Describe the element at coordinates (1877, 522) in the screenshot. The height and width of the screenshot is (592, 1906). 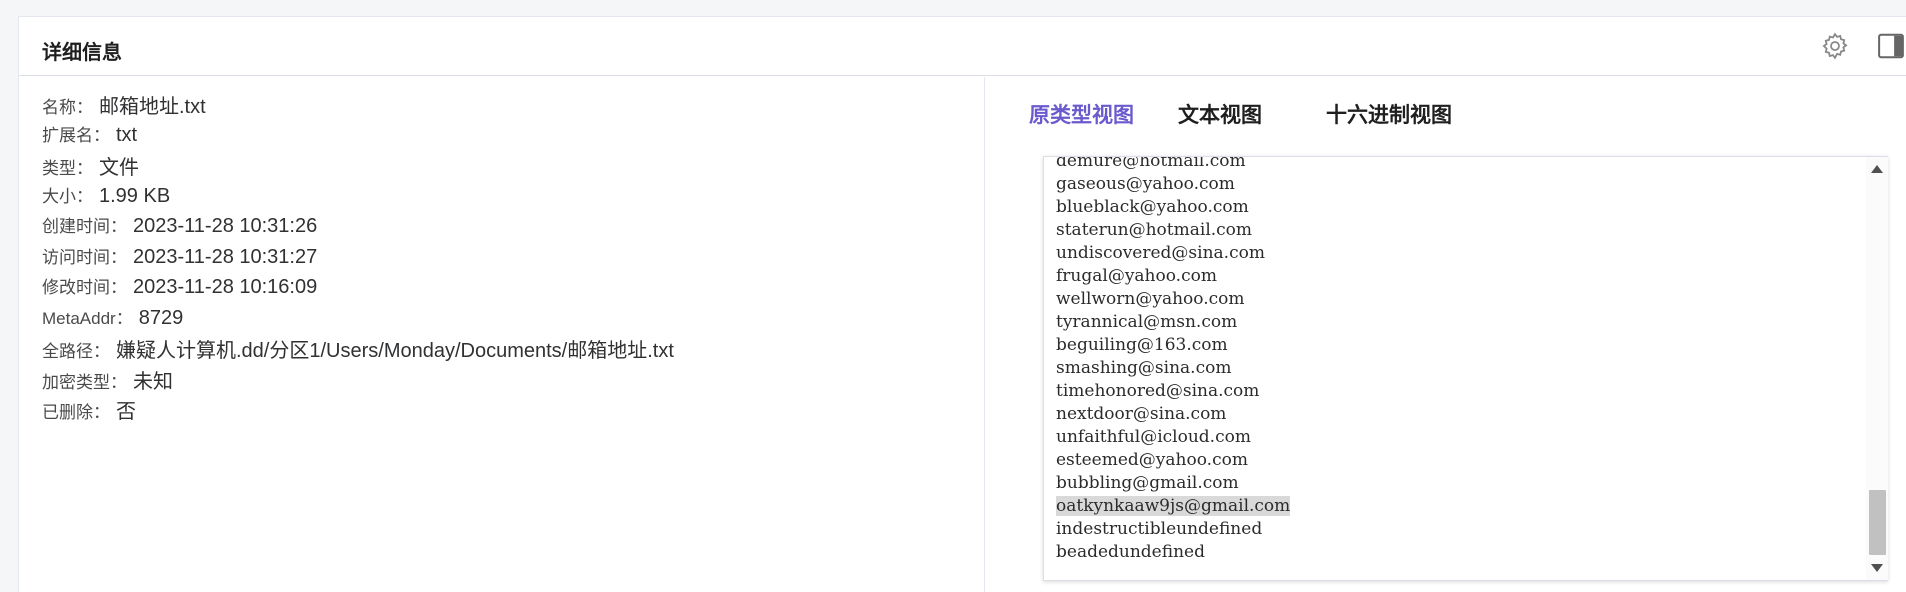
I see `scrollbar-thumb` at that location.